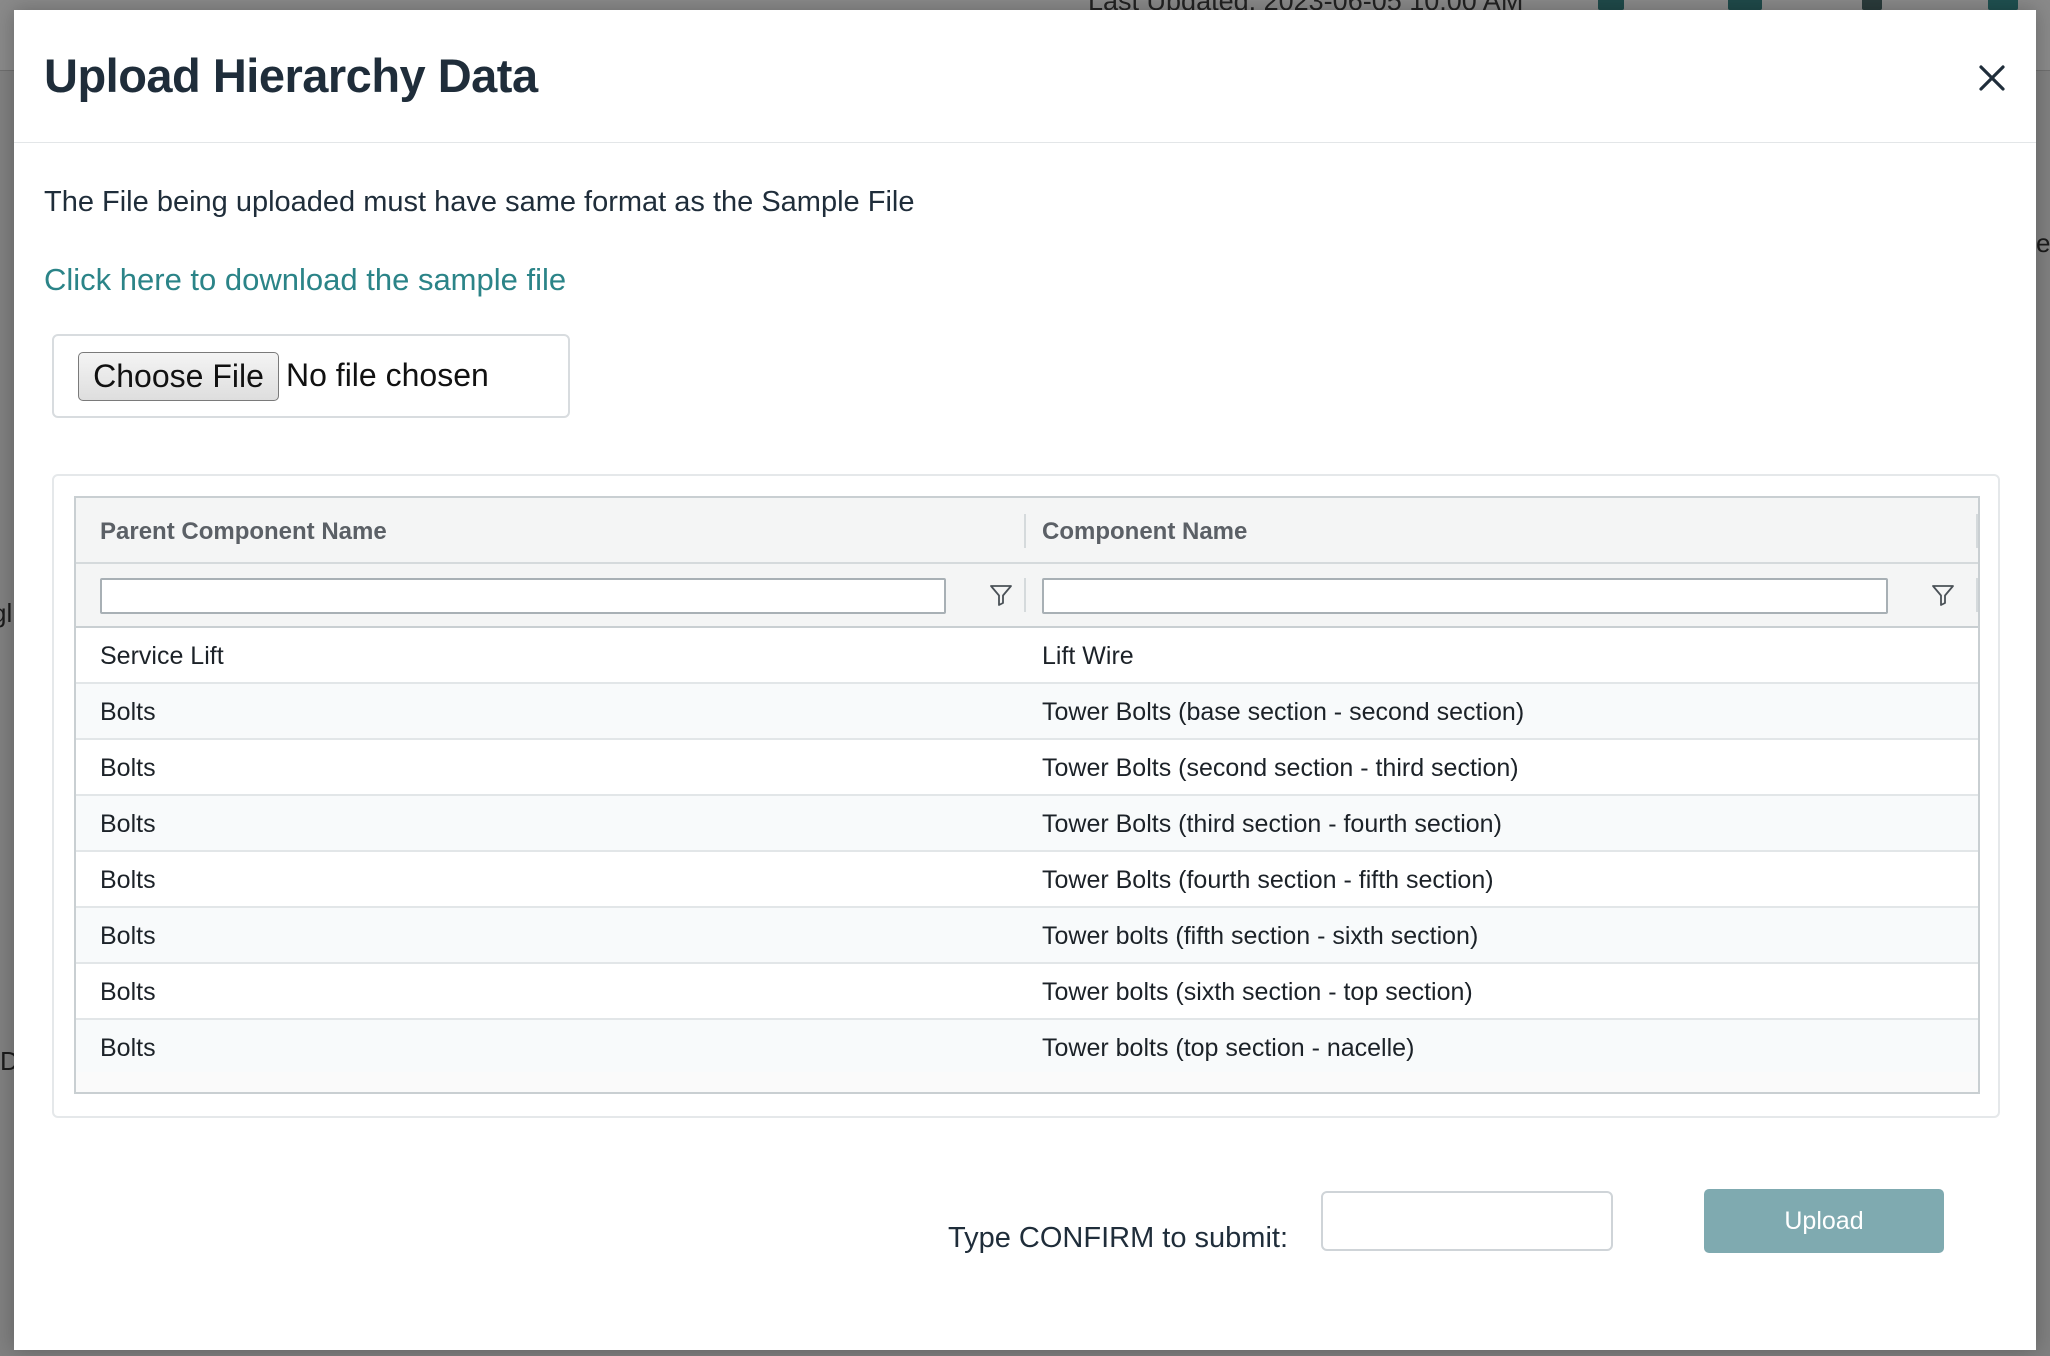 Image resolution: width=2050 pixels, height=1356 pixels. Describe the element at coordinates (1118, 1238) in the screenshot. I see `confirm-label: Type CONFIRM to submit:` at that location.